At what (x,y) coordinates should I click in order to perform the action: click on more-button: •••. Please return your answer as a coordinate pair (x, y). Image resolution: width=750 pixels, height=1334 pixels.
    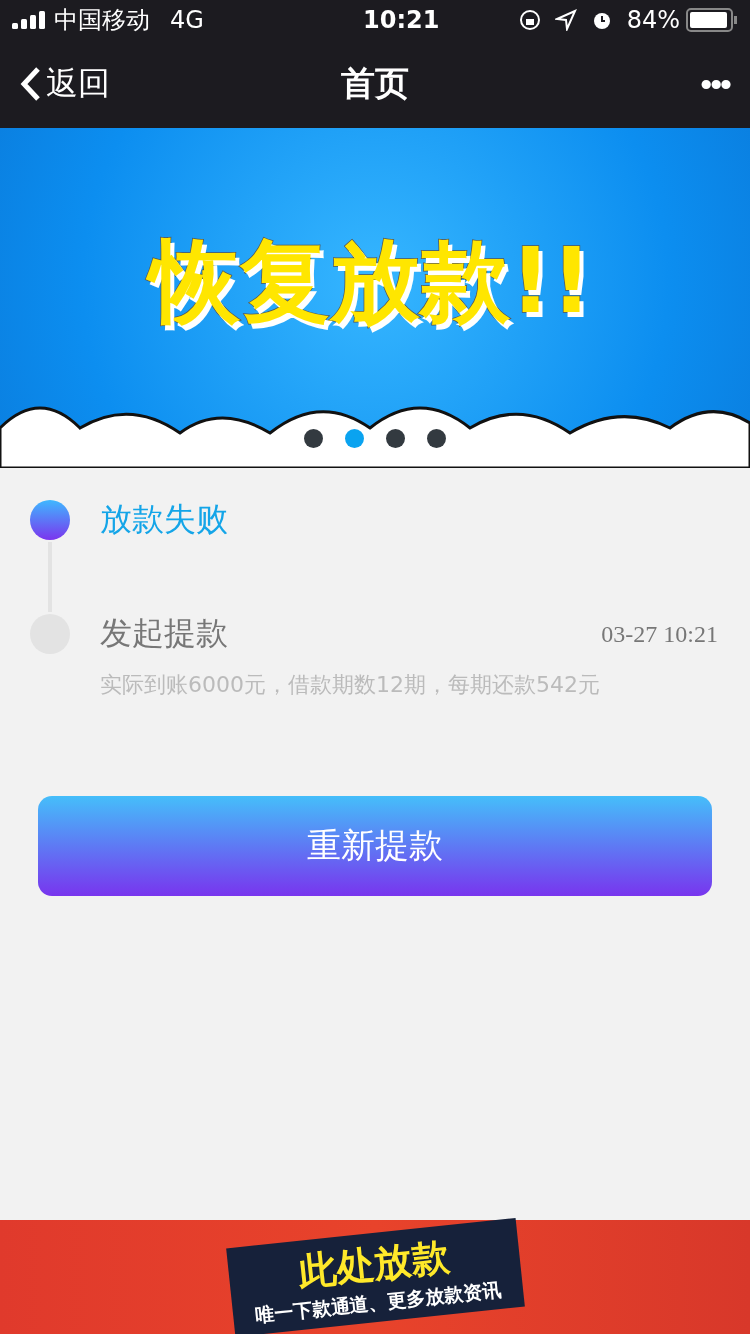
    Looking at the image, I should click on (715, 84).